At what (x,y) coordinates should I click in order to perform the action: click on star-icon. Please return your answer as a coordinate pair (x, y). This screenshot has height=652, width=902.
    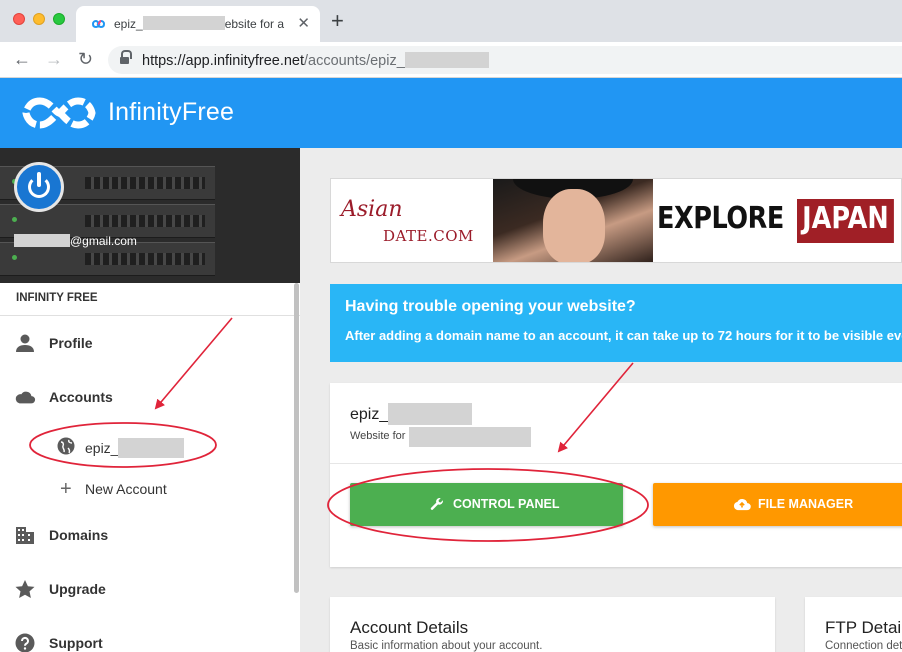
    Looking at the image, I should click on (25, 589).